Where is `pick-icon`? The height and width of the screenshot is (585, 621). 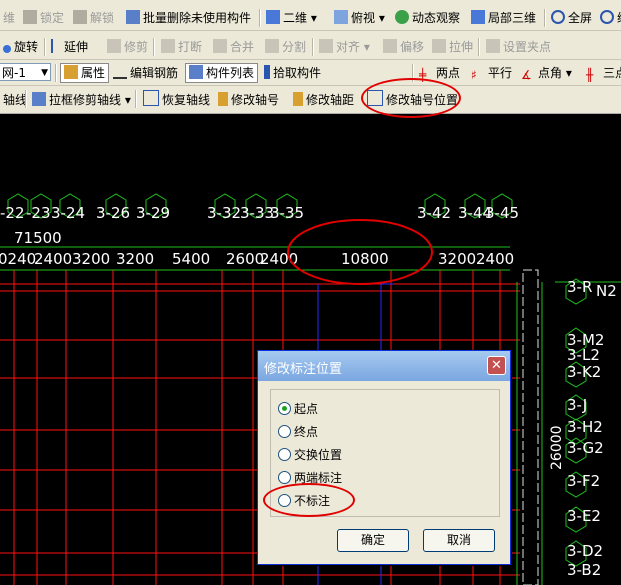
pick-icon is located at coordinates (267, 72).